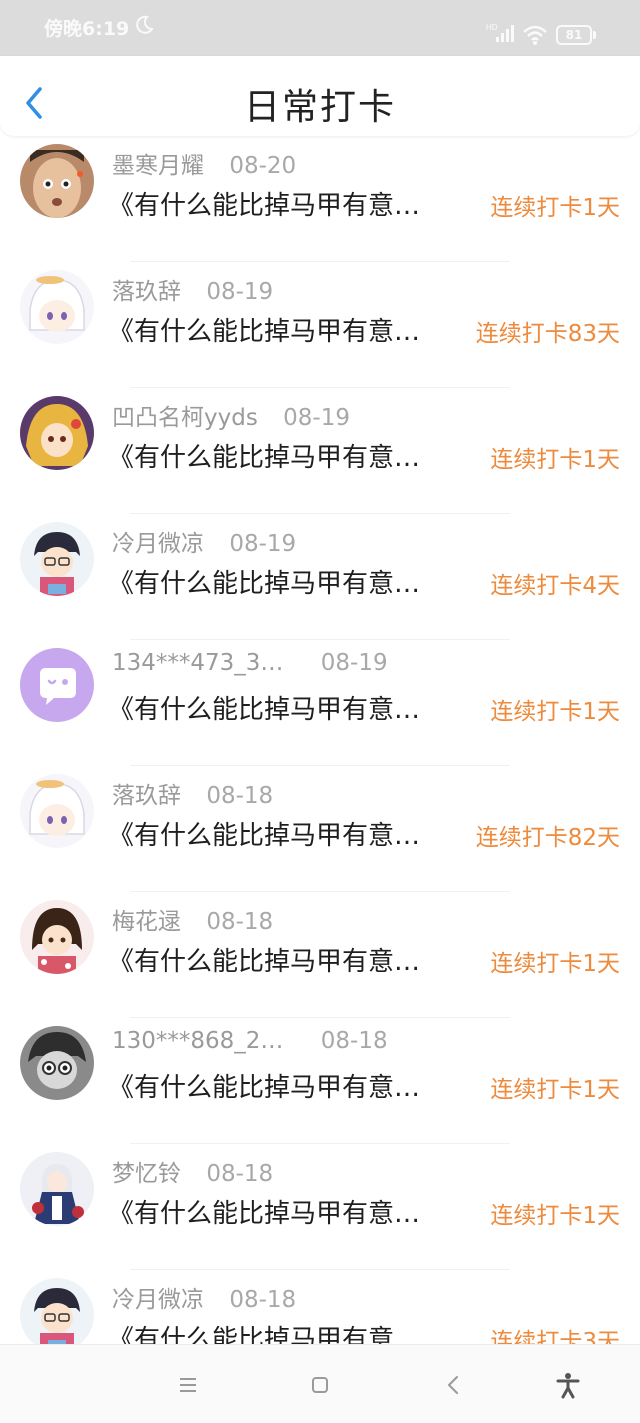  Describe the element at coordinates (192, 793) in the screenshot. I see `name-line: 落玖辞 08-18` at that location.